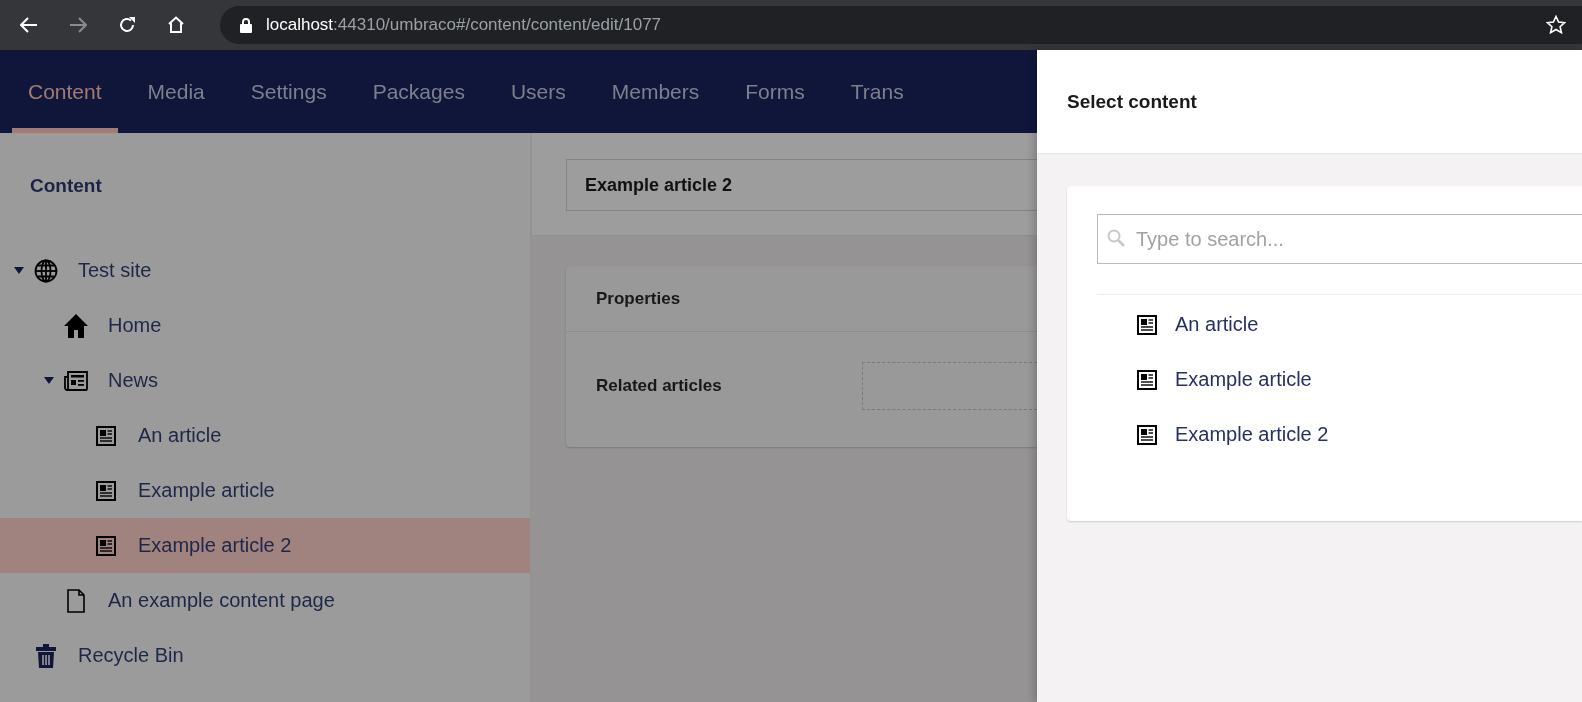 The height and width of the screenshot is (702, 1582). What do you see at coordinates (538, 91) in the screenshot?
I see `section-tab: Users` at bounding box center [538, 91].